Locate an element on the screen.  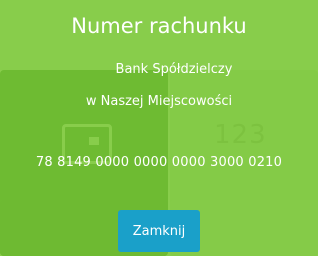
bank-name-line2: w Naszej Miejscowości is located at coordinates (159, 101).